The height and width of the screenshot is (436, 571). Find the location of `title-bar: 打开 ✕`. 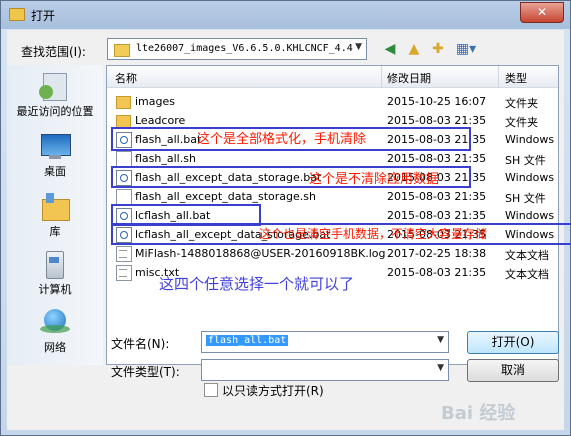

title-bar: 打开 ✕ is located at coordinates (285, 15).